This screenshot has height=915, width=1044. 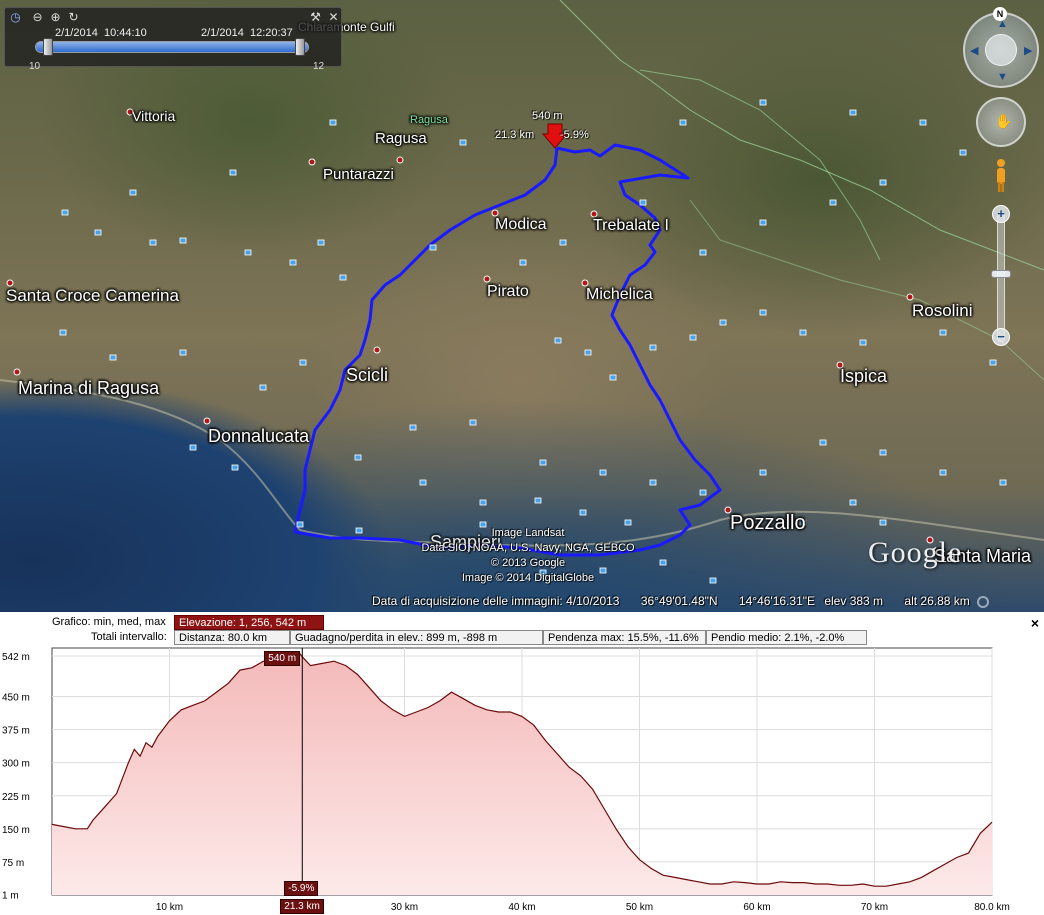 I want to click on move-control: ✋, so click(x=1001, y=122).